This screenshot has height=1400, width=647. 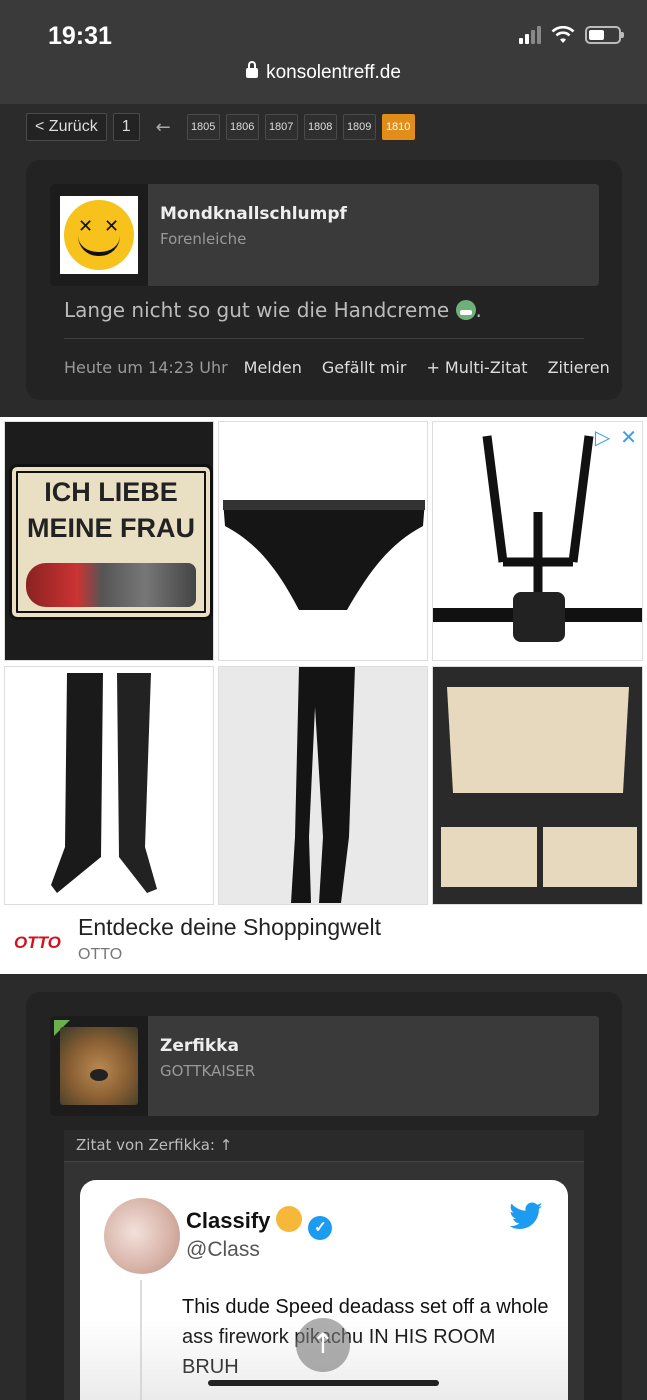 I want to click on multi-quote-button: + Multi-Zitat, so click(x=476, y=367).